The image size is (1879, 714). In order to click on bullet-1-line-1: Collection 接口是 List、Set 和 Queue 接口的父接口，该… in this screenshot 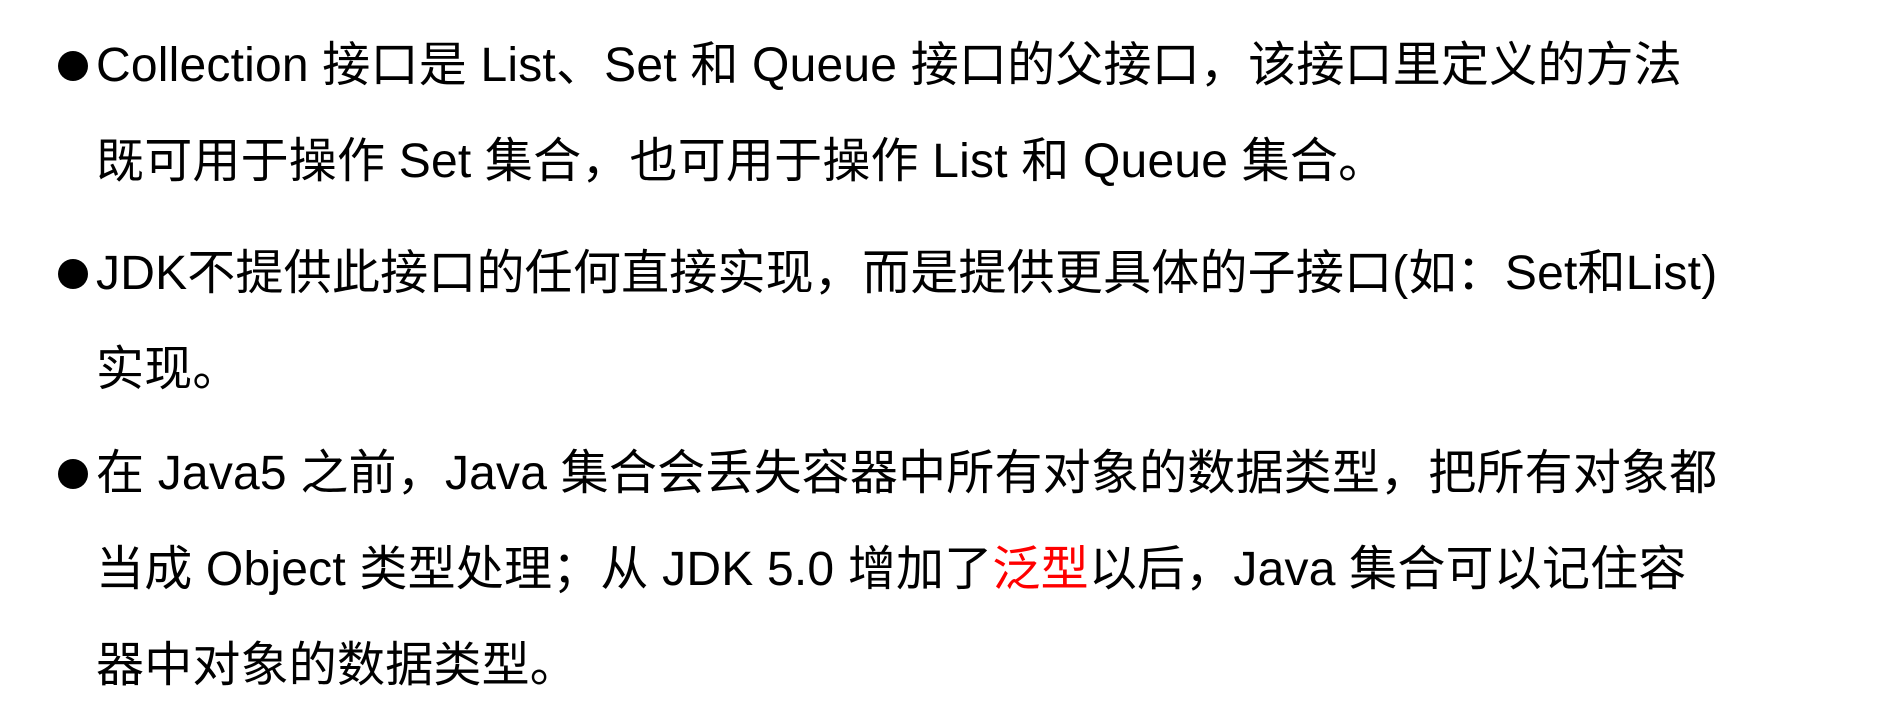, I will do `click(889, 65)`.